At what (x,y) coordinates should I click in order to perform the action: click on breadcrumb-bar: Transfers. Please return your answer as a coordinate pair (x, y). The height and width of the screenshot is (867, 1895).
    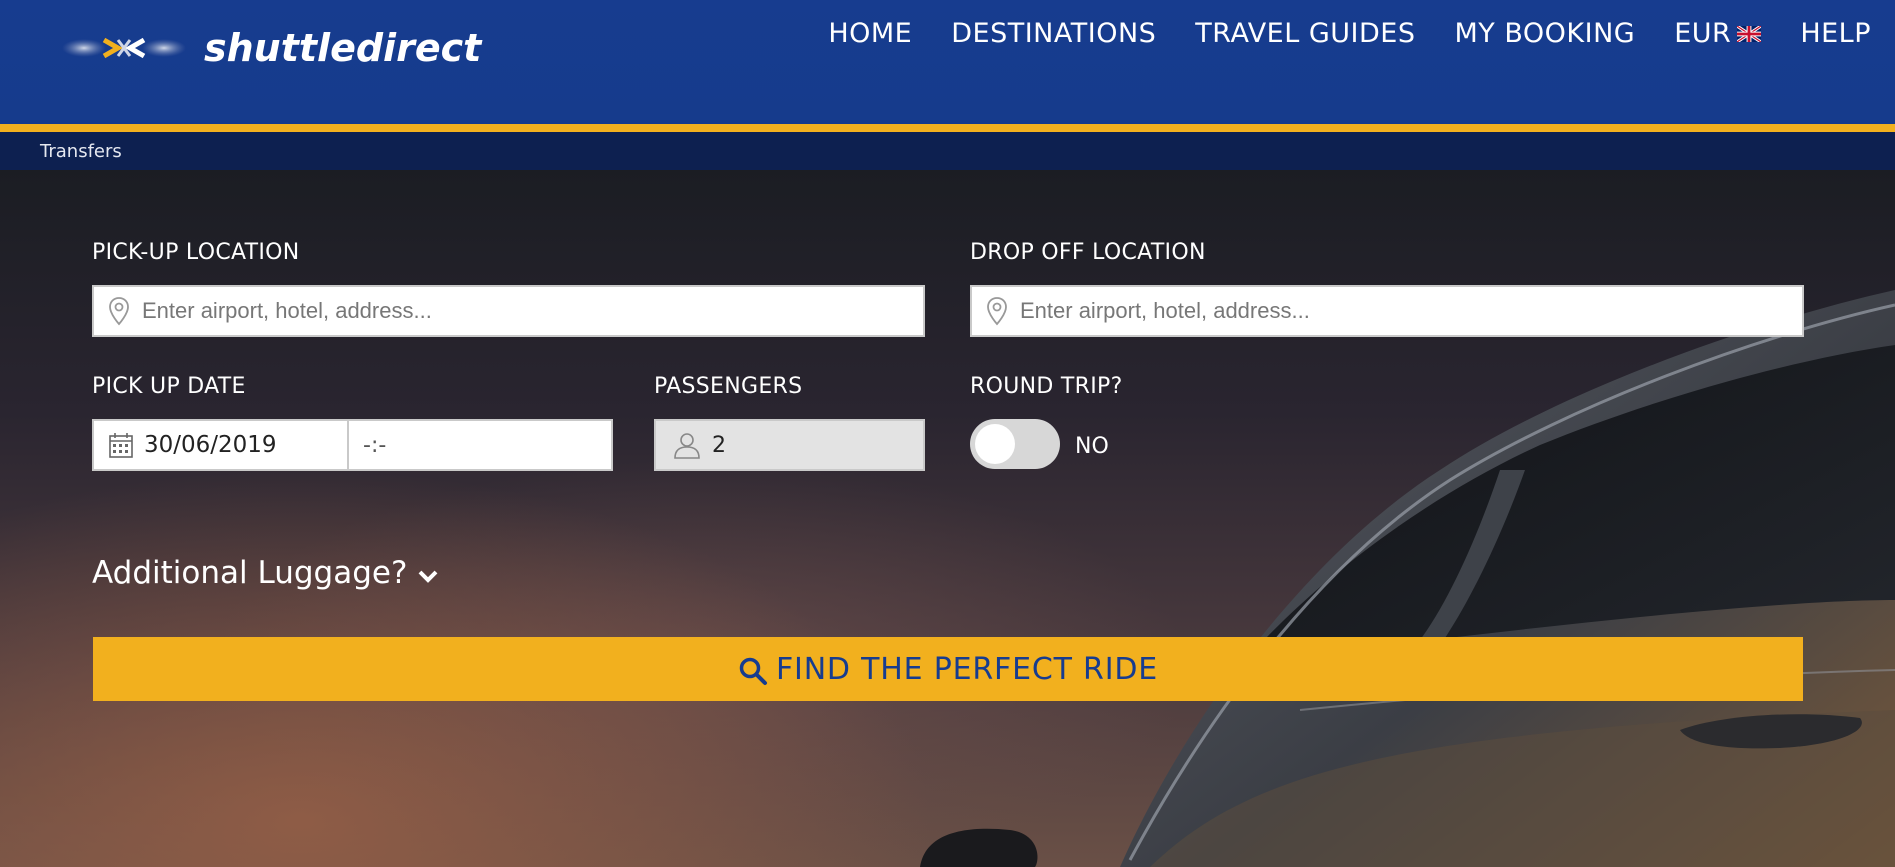
    Looking at the image, I should click on (947, 151).